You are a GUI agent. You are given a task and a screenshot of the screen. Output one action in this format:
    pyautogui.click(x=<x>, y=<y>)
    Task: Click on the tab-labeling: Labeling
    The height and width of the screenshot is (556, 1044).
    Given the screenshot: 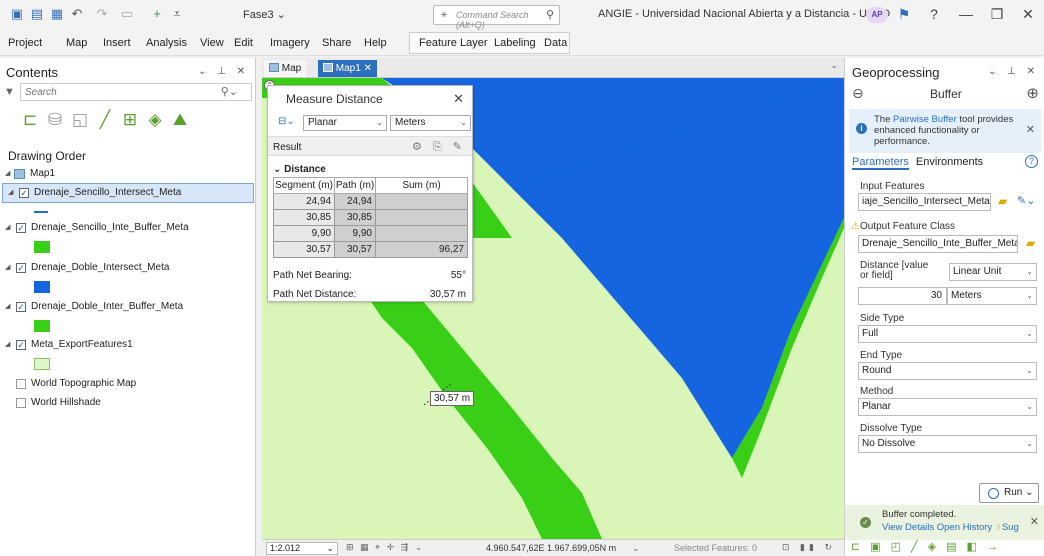 What is the action you would take?
    pyautogui.click(x=515, y=43)
    